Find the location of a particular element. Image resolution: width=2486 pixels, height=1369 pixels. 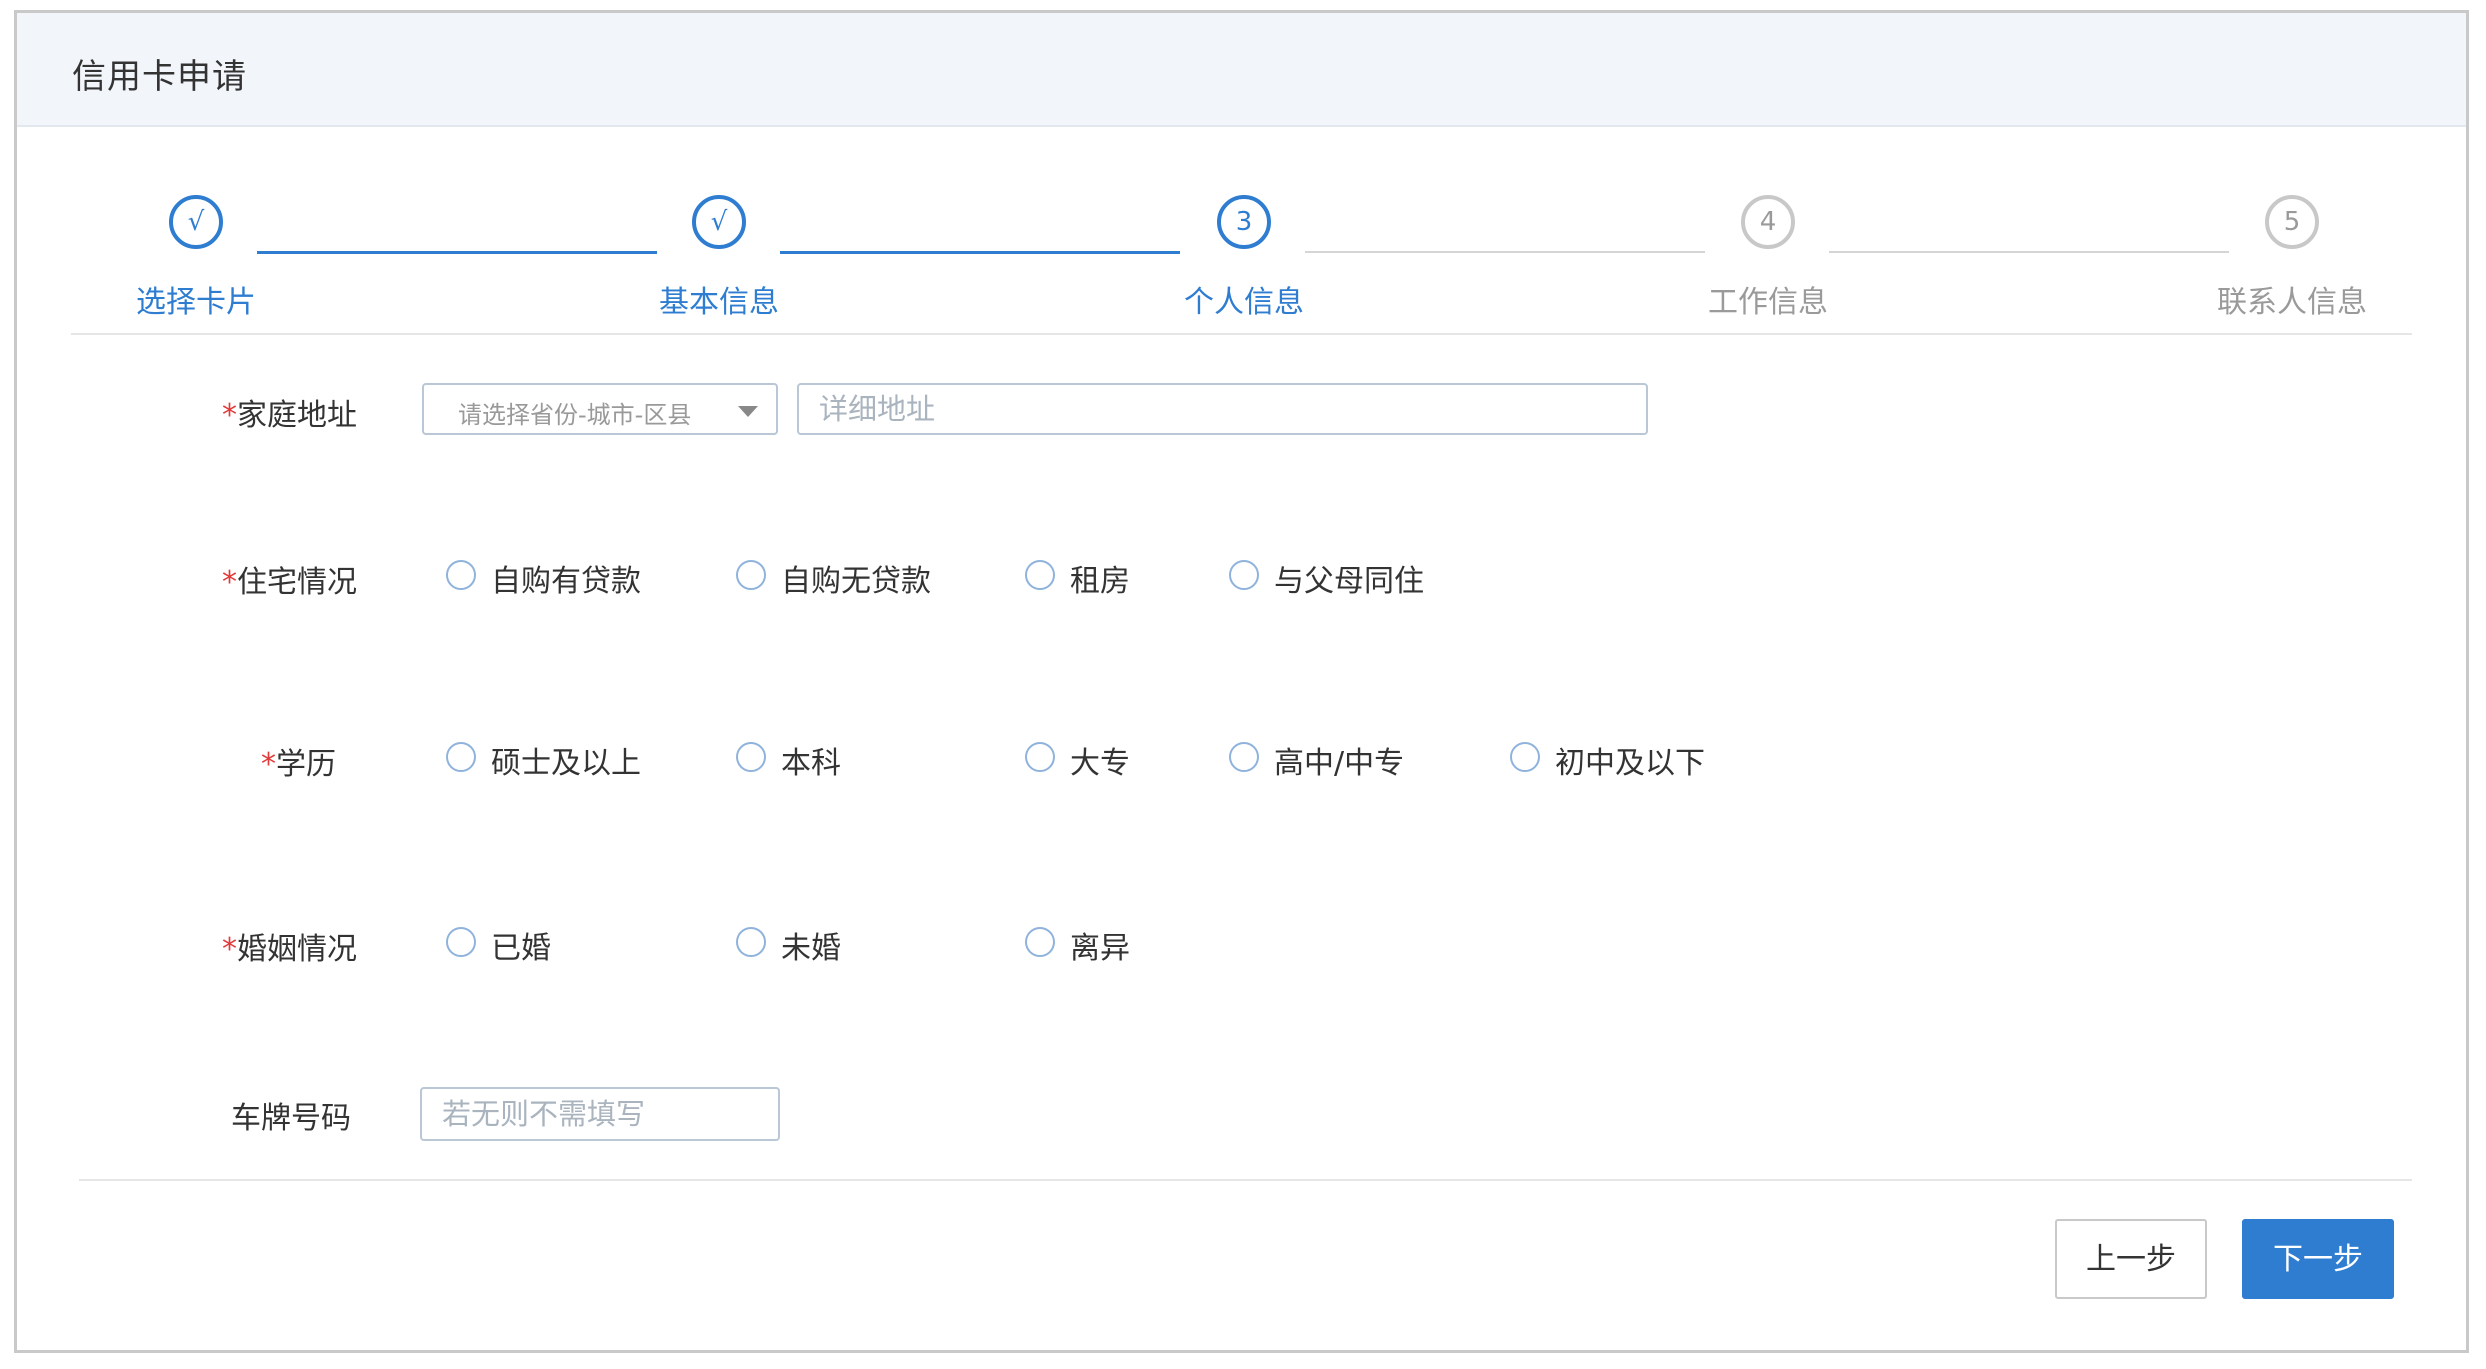

region-select: 请选择省份-城市-区县 is located at coordinates (600, 409).